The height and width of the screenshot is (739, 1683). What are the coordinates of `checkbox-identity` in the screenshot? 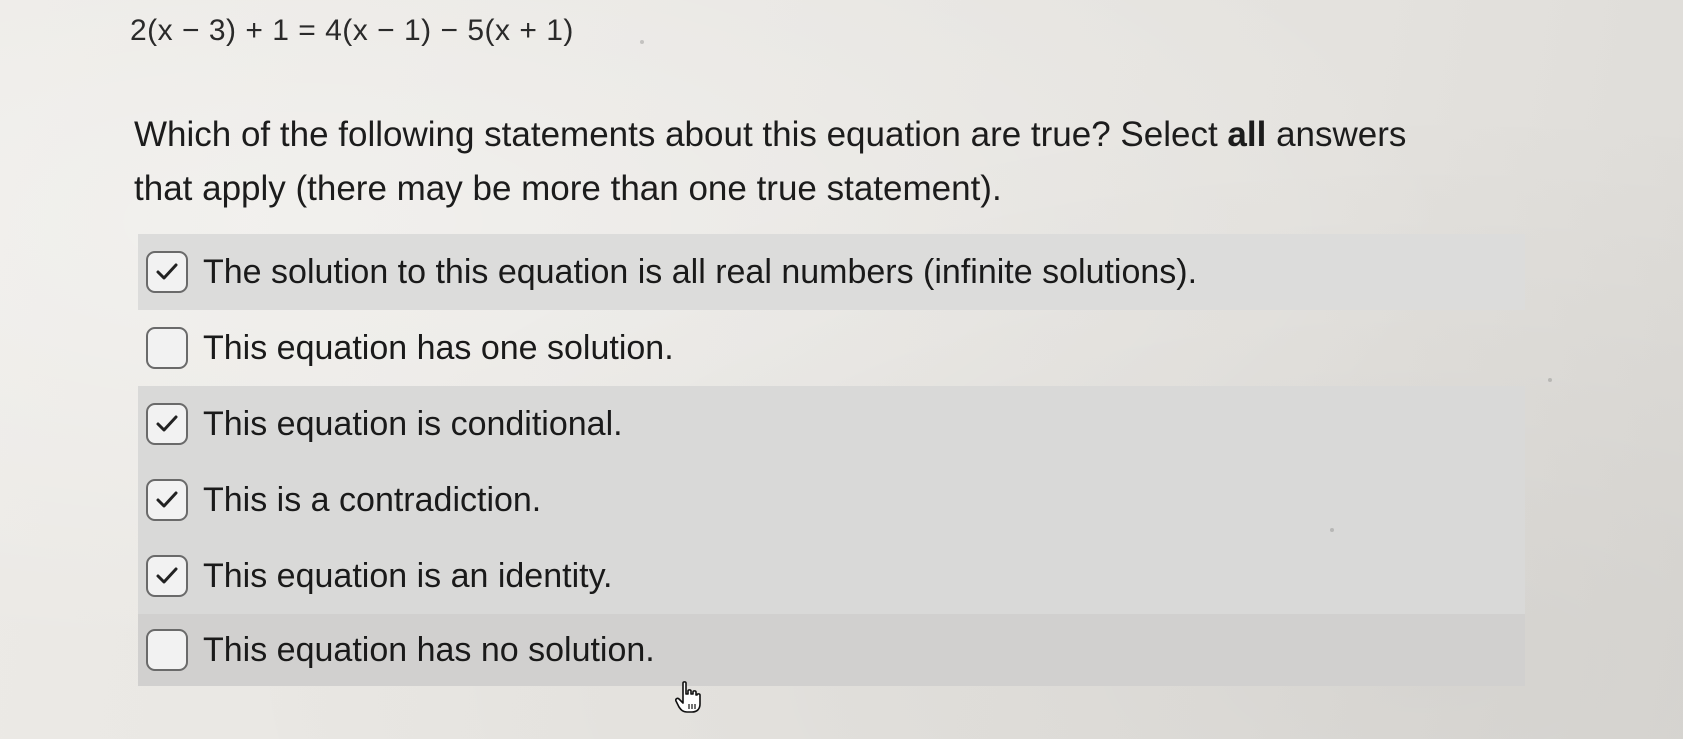 It's located at (167, 576).